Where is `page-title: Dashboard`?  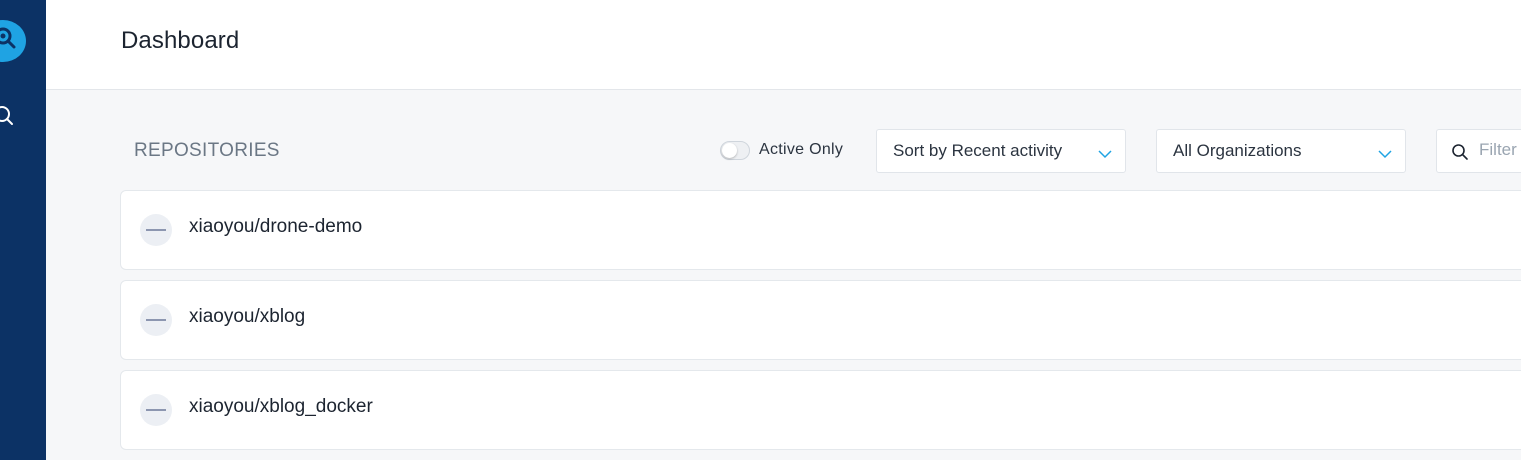 page-title: Dashboard is located at coordinates (180, 40).